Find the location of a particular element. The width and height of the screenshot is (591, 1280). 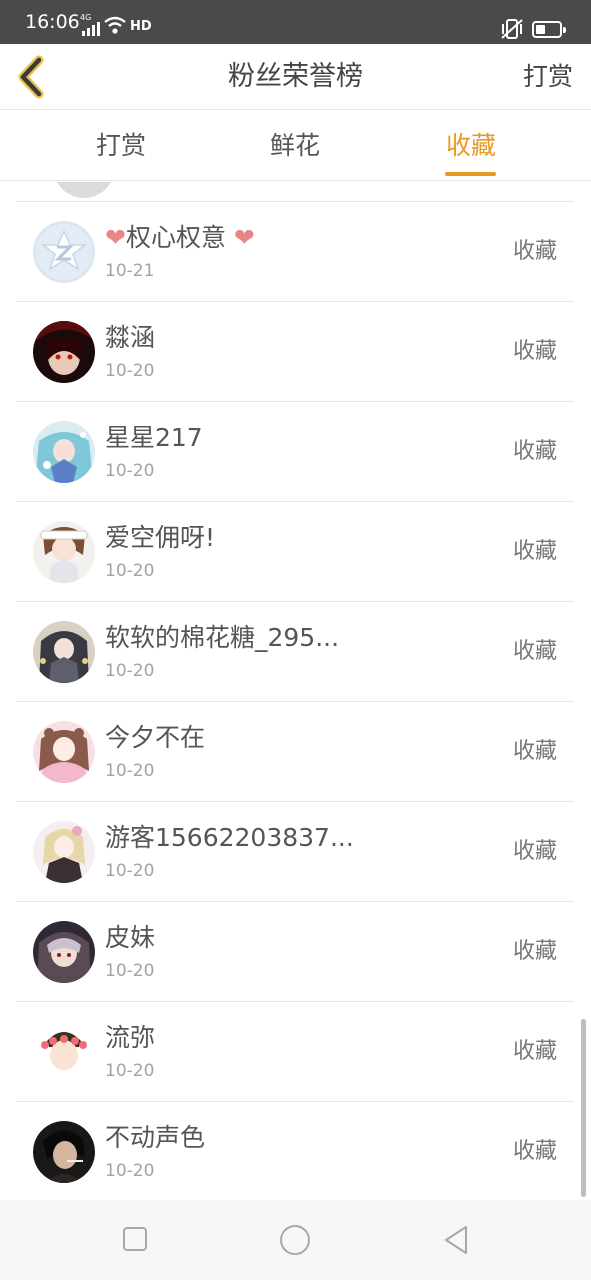

wifi-icon is located at coordinates (115, 25).